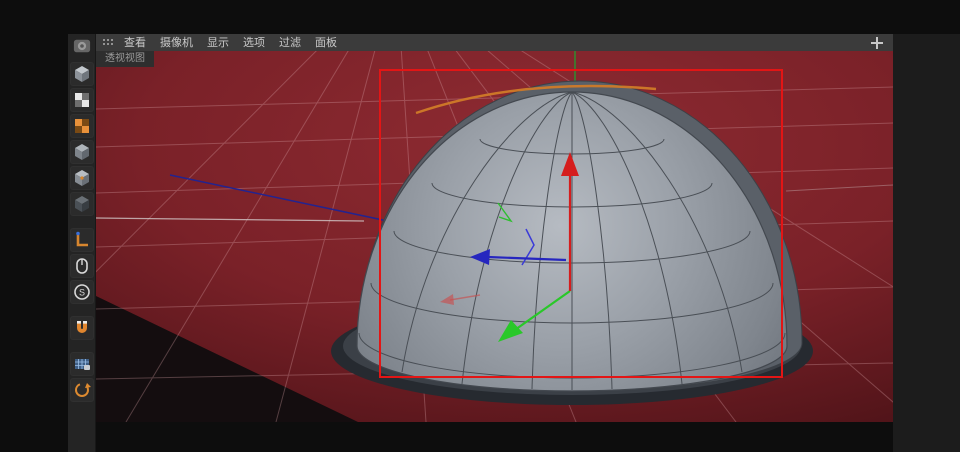 Image resolution: width=960 pixels, height=452 pixels. What do you see at coordinates (107, 42) in the screenshot?
I see `grip-icon` at bounding box center [107, 42].